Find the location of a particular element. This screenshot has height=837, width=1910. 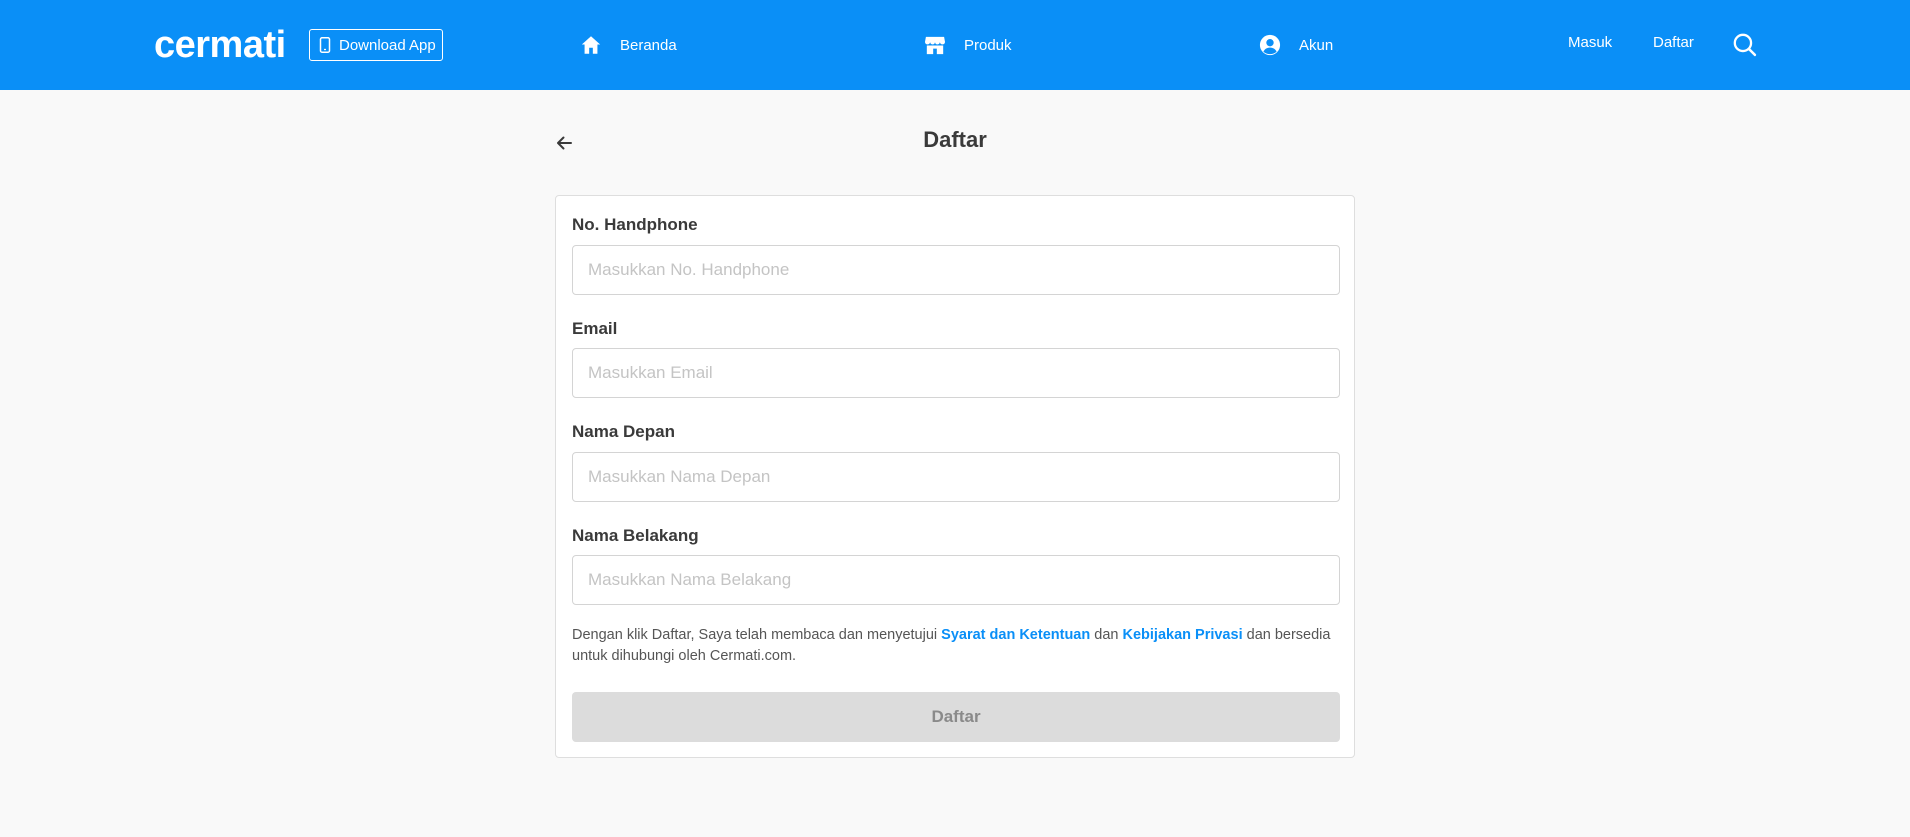

nav-item-beranda: Beranda is located at coordinates (628, 45).